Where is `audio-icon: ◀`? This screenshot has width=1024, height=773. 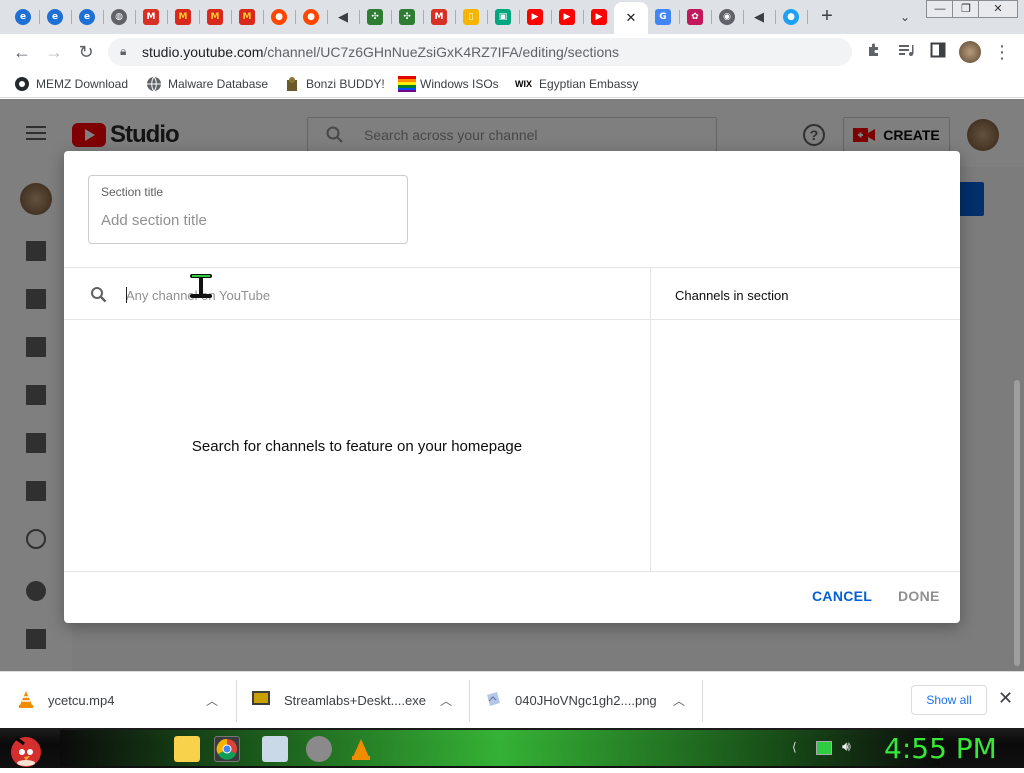 audio-icon: ◀ is located at coordinates (759, 17).